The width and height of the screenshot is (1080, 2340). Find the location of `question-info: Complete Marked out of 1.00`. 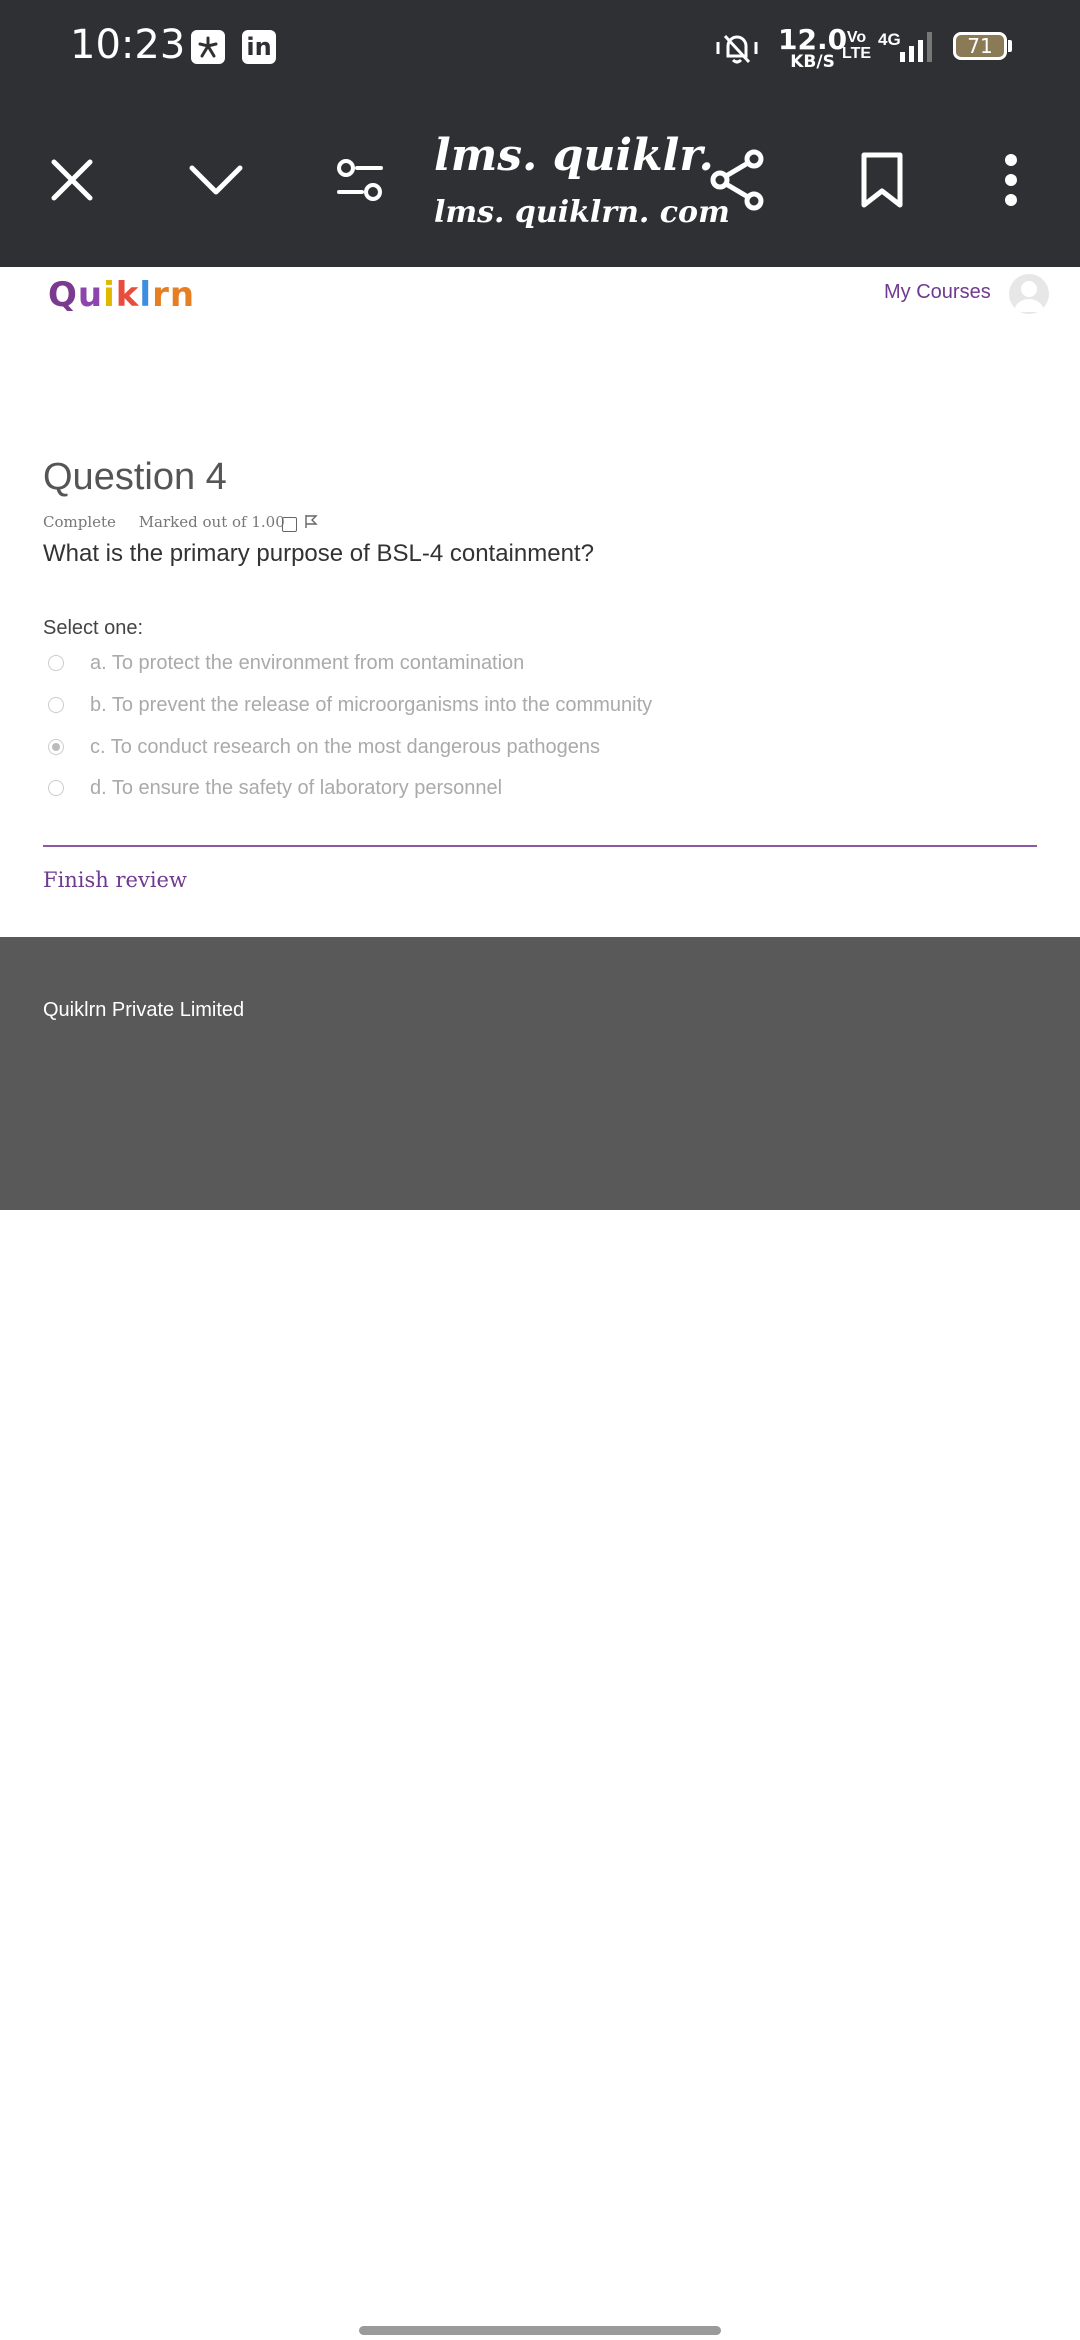

question-info: Complete Marked out of 1.00 is located at coordinates (173, 522).